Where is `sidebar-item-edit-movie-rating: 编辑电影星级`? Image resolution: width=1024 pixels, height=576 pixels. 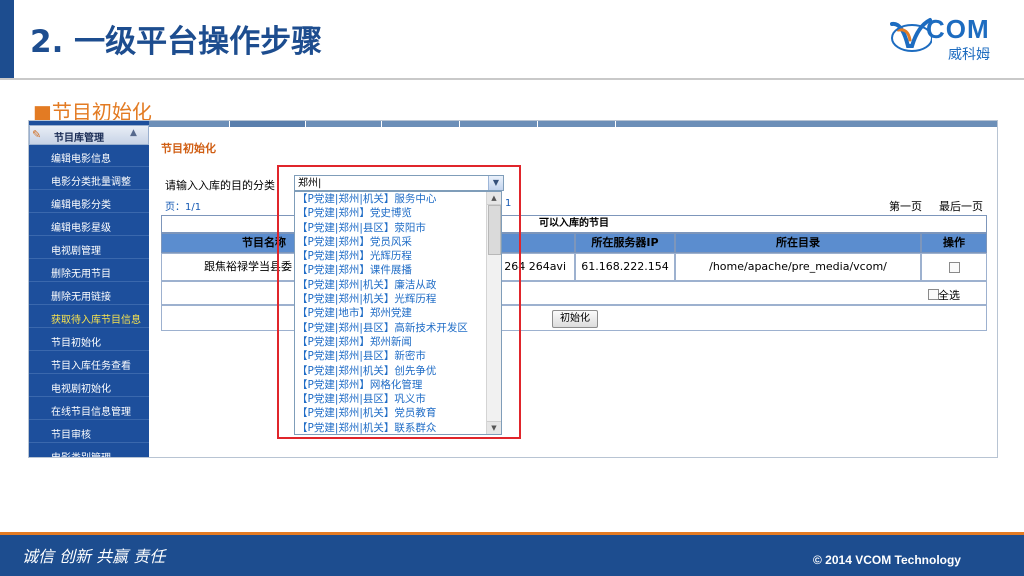 sidebar-item-edit-movie-rating: 编辑电影星级 is located at coordinates (89, 225).